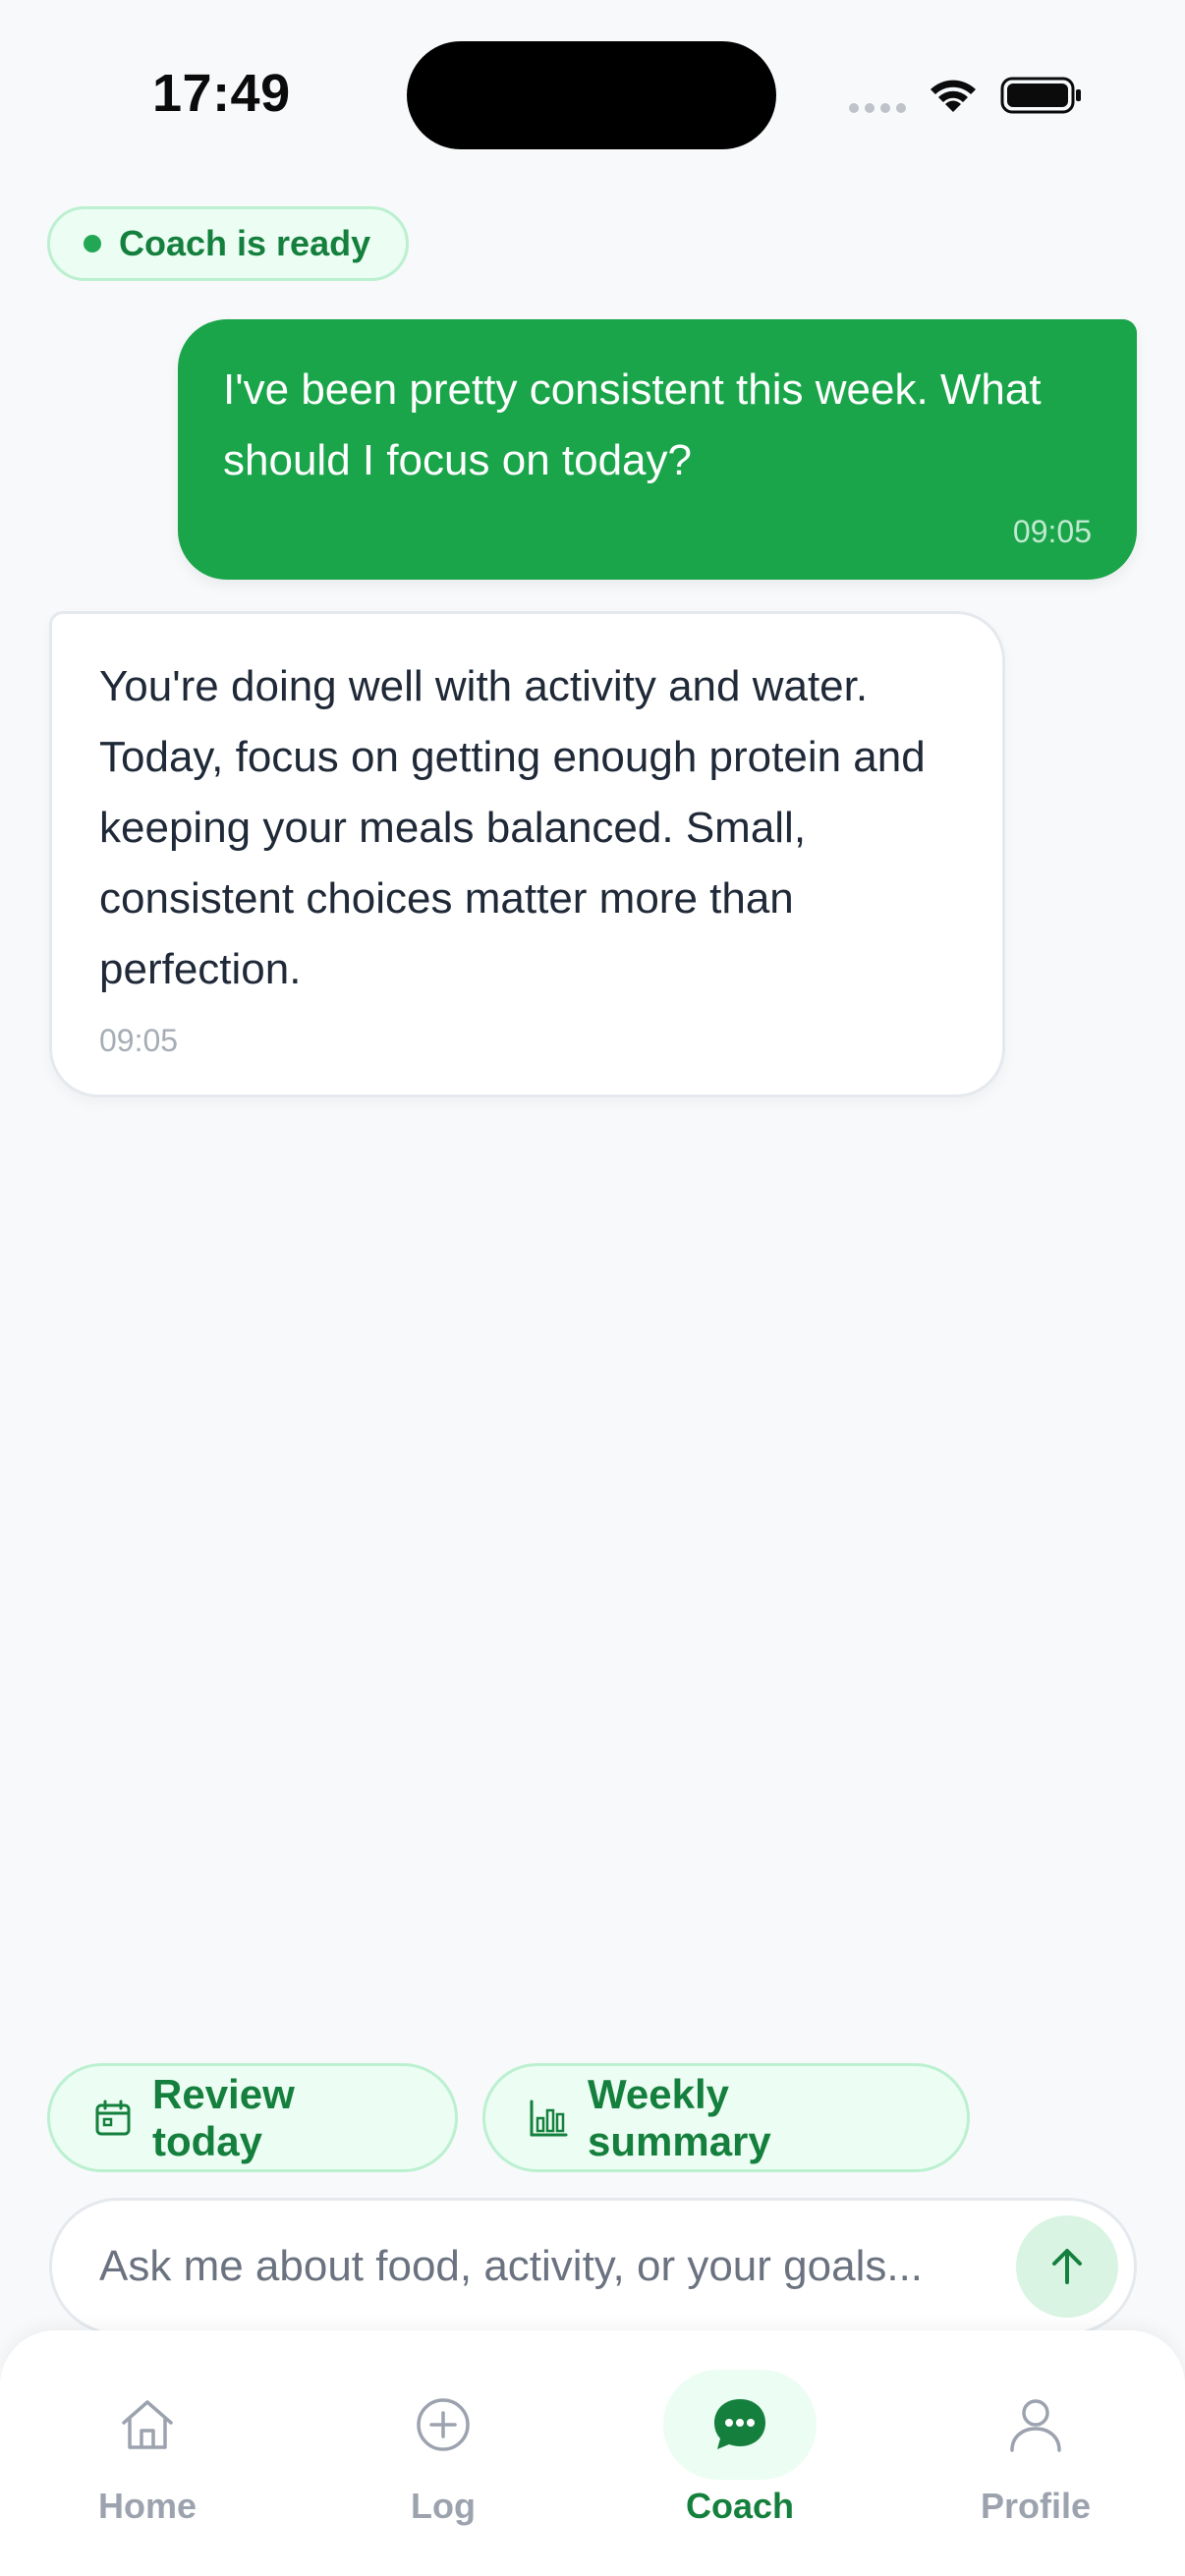 Image resolution: width=1185 pixels, height=2576 pixels. I want to click on message-input, so click(542, 2266).